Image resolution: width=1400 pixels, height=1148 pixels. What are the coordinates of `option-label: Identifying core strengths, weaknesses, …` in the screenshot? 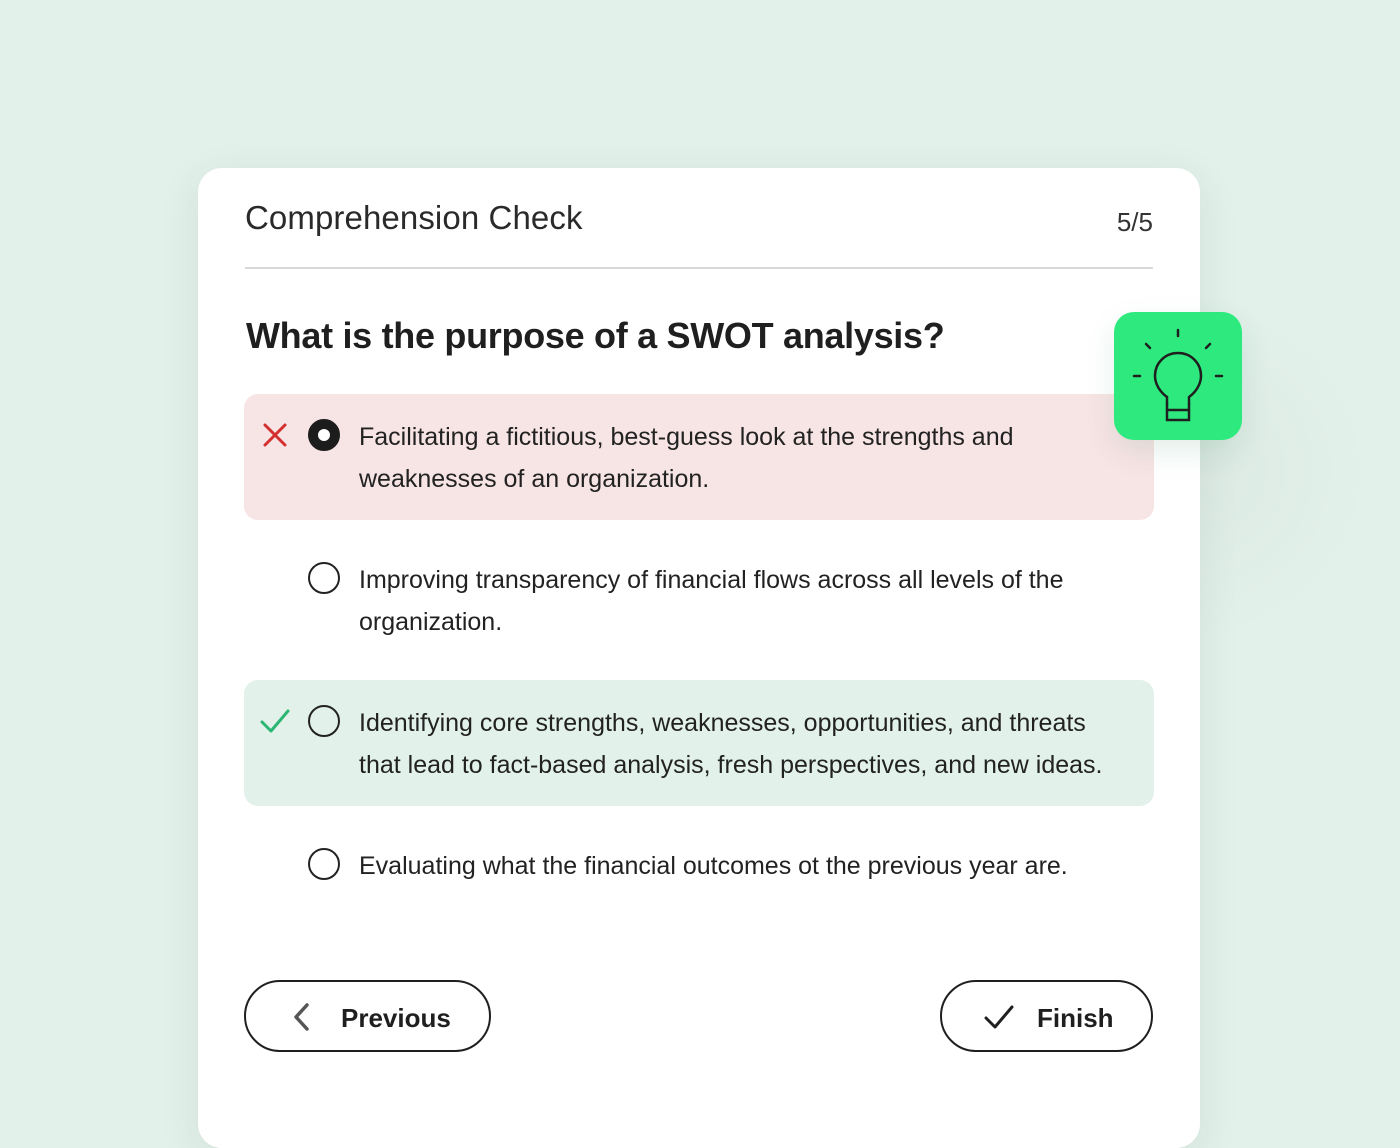 It's located at (731, 744).